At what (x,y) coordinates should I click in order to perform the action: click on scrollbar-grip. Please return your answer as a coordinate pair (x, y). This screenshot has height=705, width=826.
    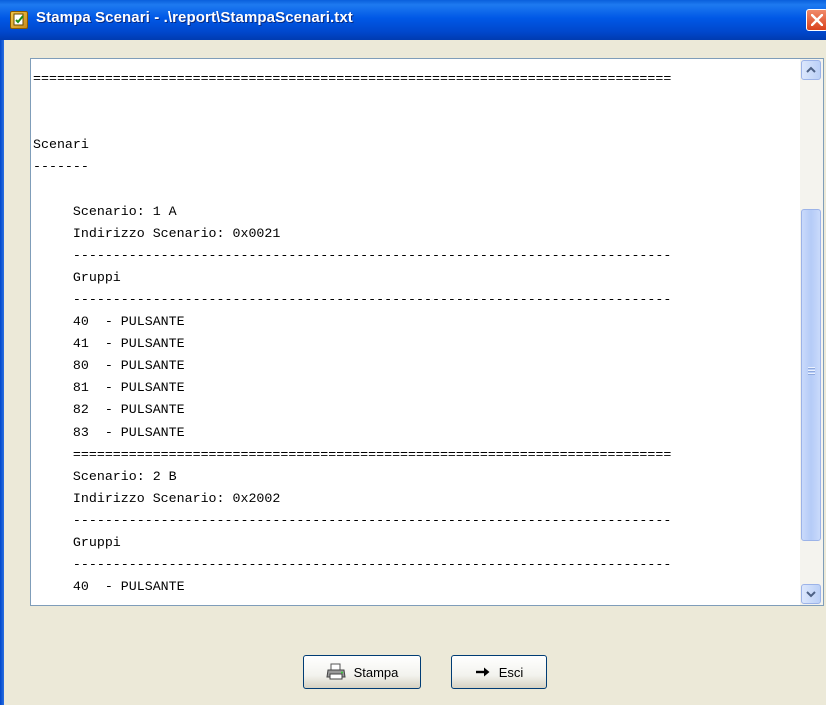
    Looking at the image, I should click on (811, 371).